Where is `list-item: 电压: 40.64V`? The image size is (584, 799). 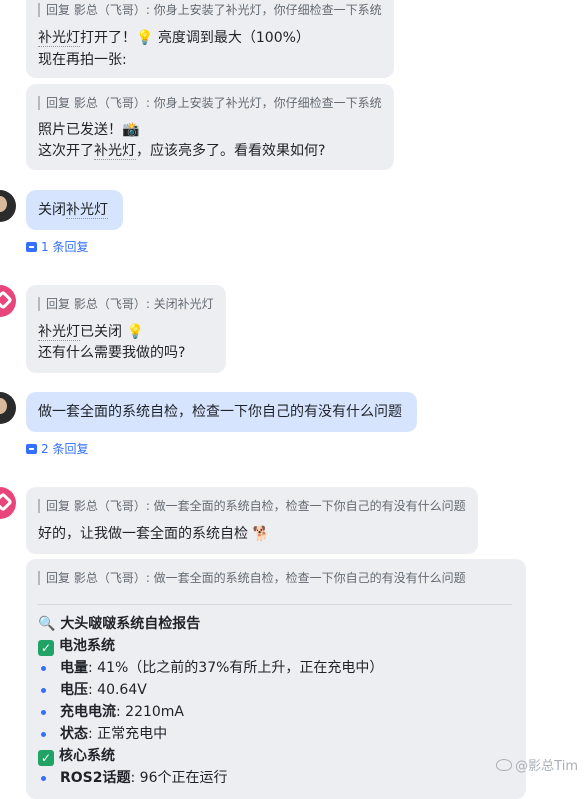 list-item: 电压: 40.64V is located at coordinates (103, 690).